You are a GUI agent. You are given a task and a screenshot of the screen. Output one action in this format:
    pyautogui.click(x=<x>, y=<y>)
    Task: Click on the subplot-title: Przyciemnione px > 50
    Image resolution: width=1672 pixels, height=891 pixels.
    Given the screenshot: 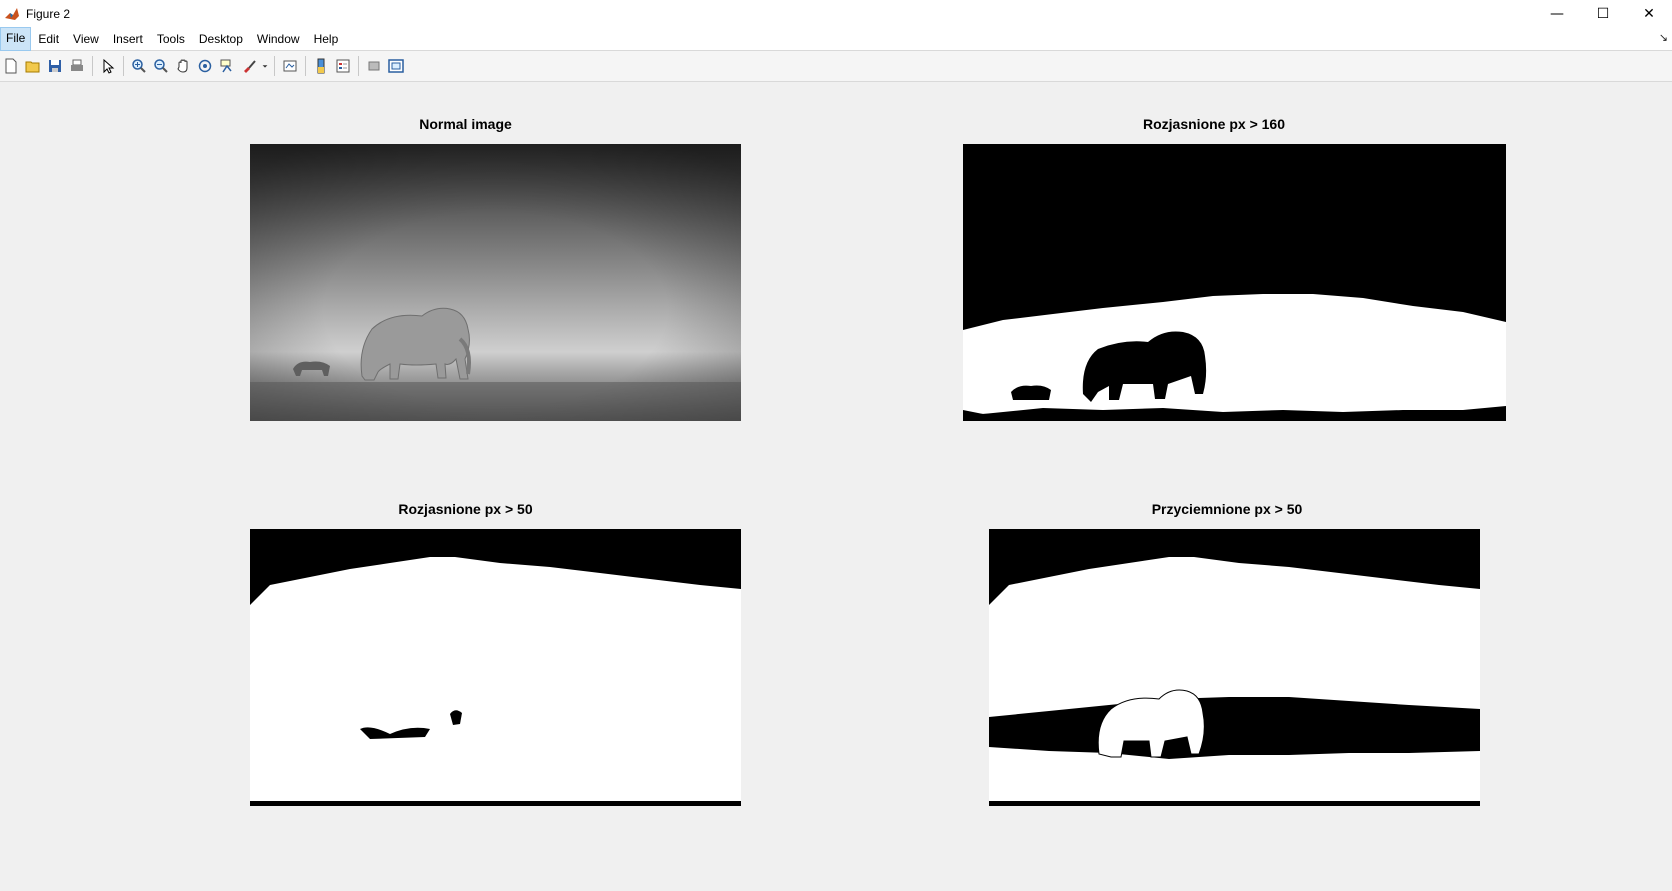 What is the action you would take?
    pyautogui.click(x=1227, y=509)
    